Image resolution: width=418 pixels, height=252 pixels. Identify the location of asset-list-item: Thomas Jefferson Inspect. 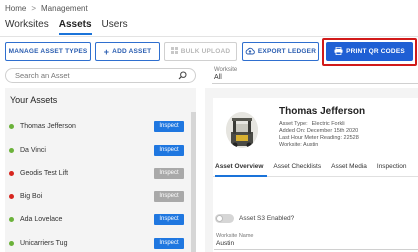
(98, 126).